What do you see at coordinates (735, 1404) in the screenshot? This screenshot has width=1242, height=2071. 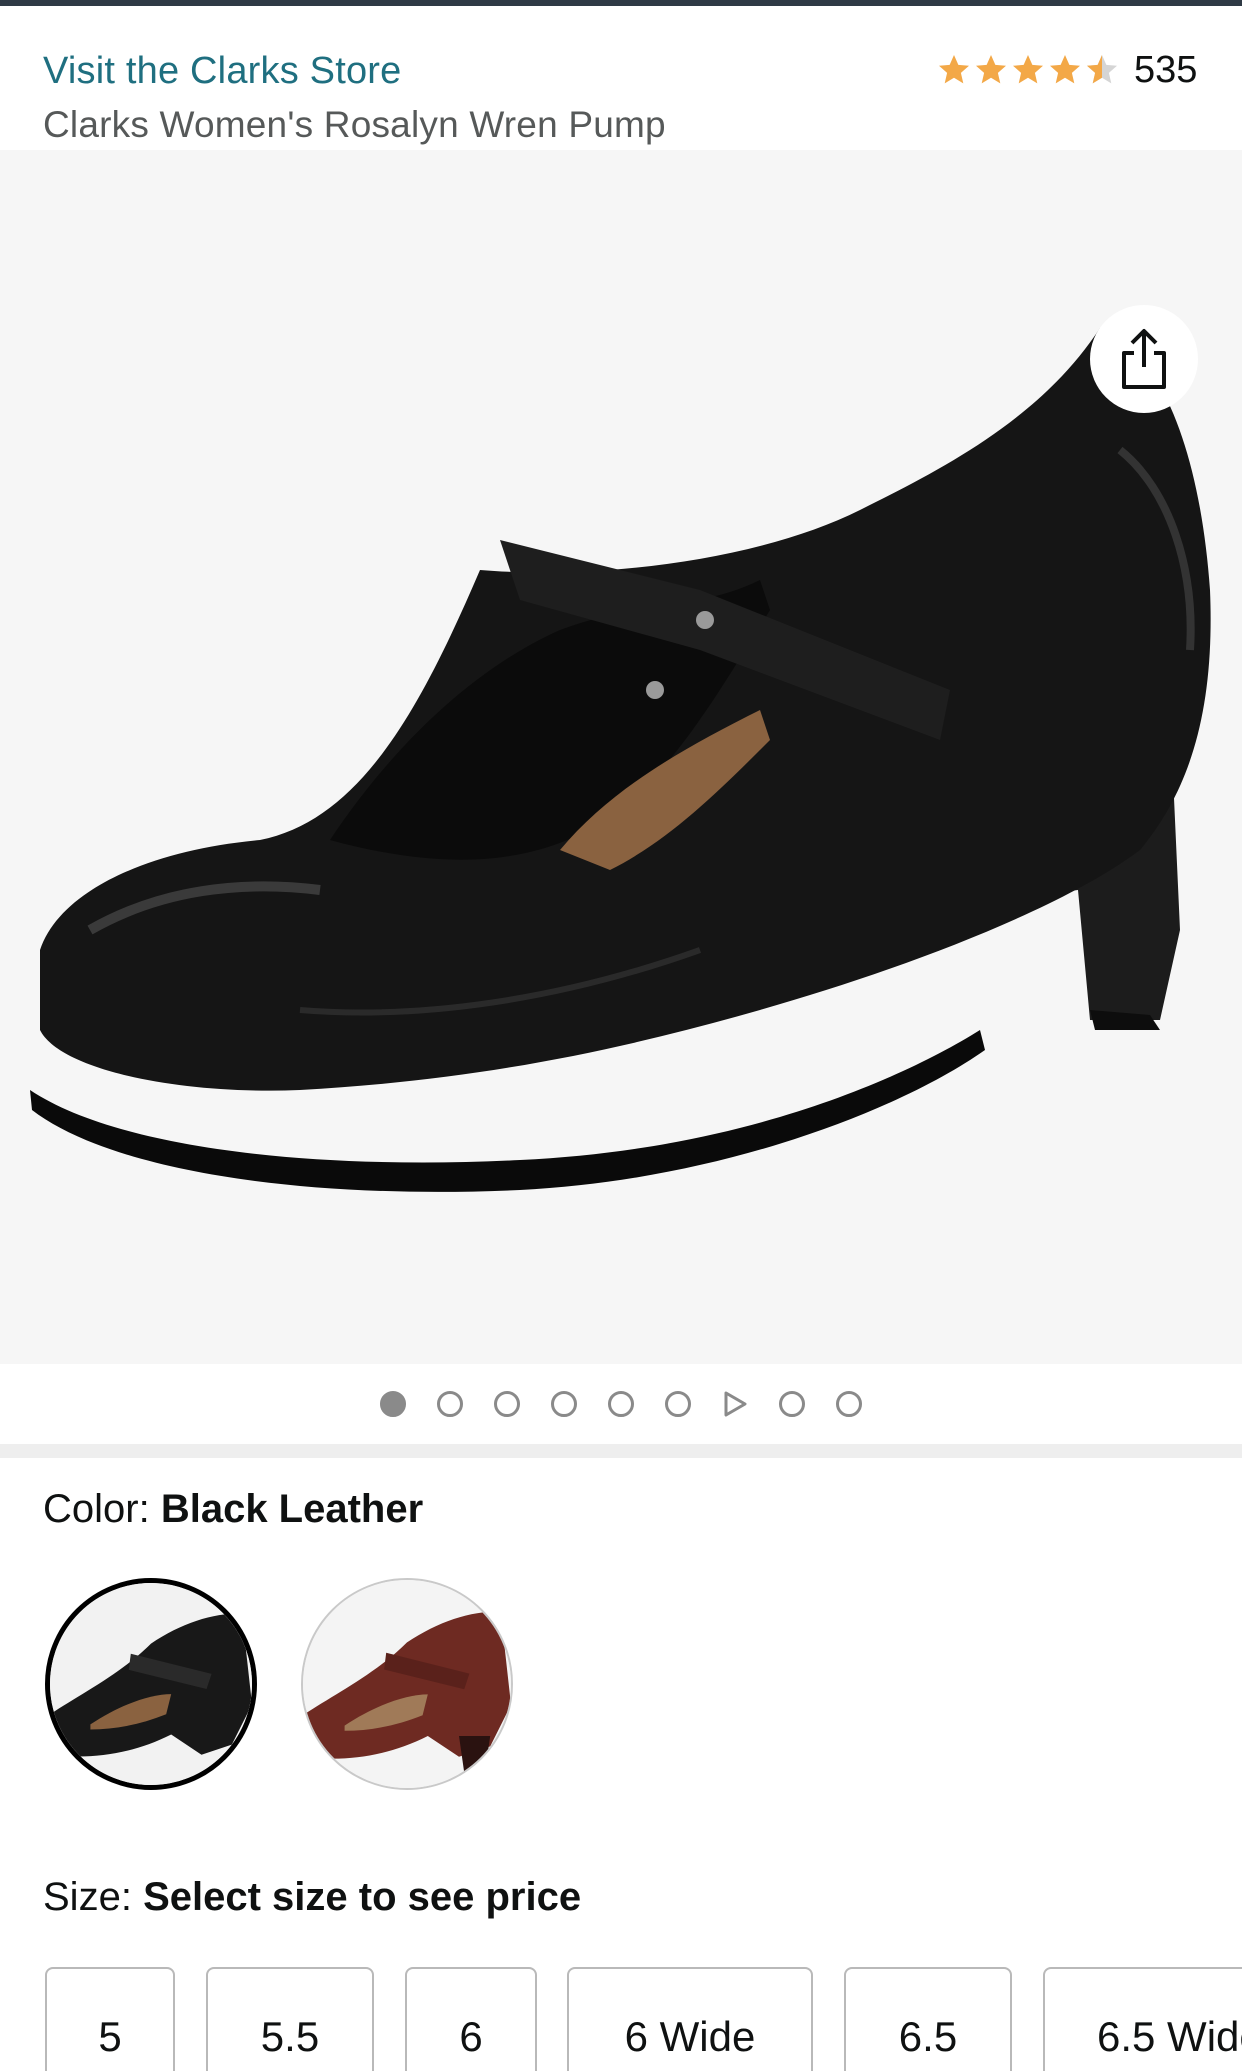 I see `video-play-icon` at bounding box center [735, 1404].